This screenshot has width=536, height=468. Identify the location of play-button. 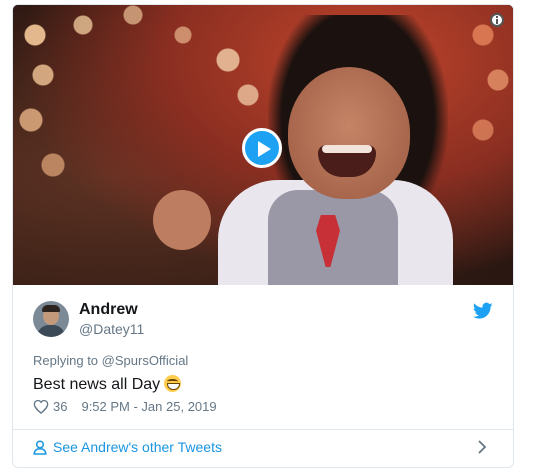
(262, 148).